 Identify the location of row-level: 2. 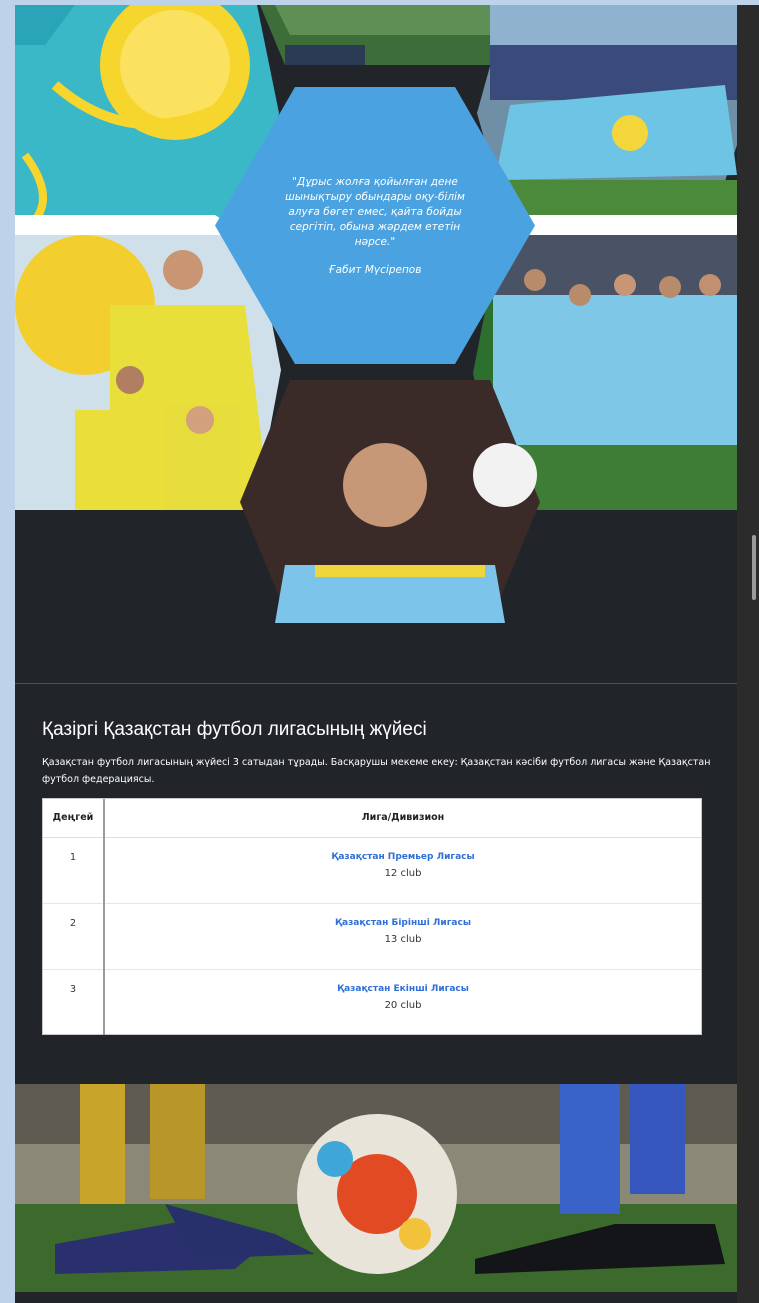
(74, 936).